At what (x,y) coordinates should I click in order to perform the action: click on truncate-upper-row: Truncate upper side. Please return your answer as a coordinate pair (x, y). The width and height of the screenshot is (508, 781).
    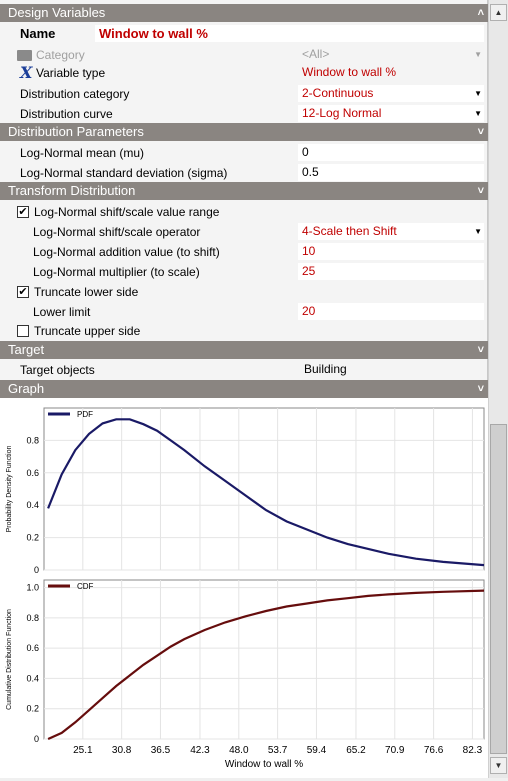
    Looking at the image, I should click on (244, 331).